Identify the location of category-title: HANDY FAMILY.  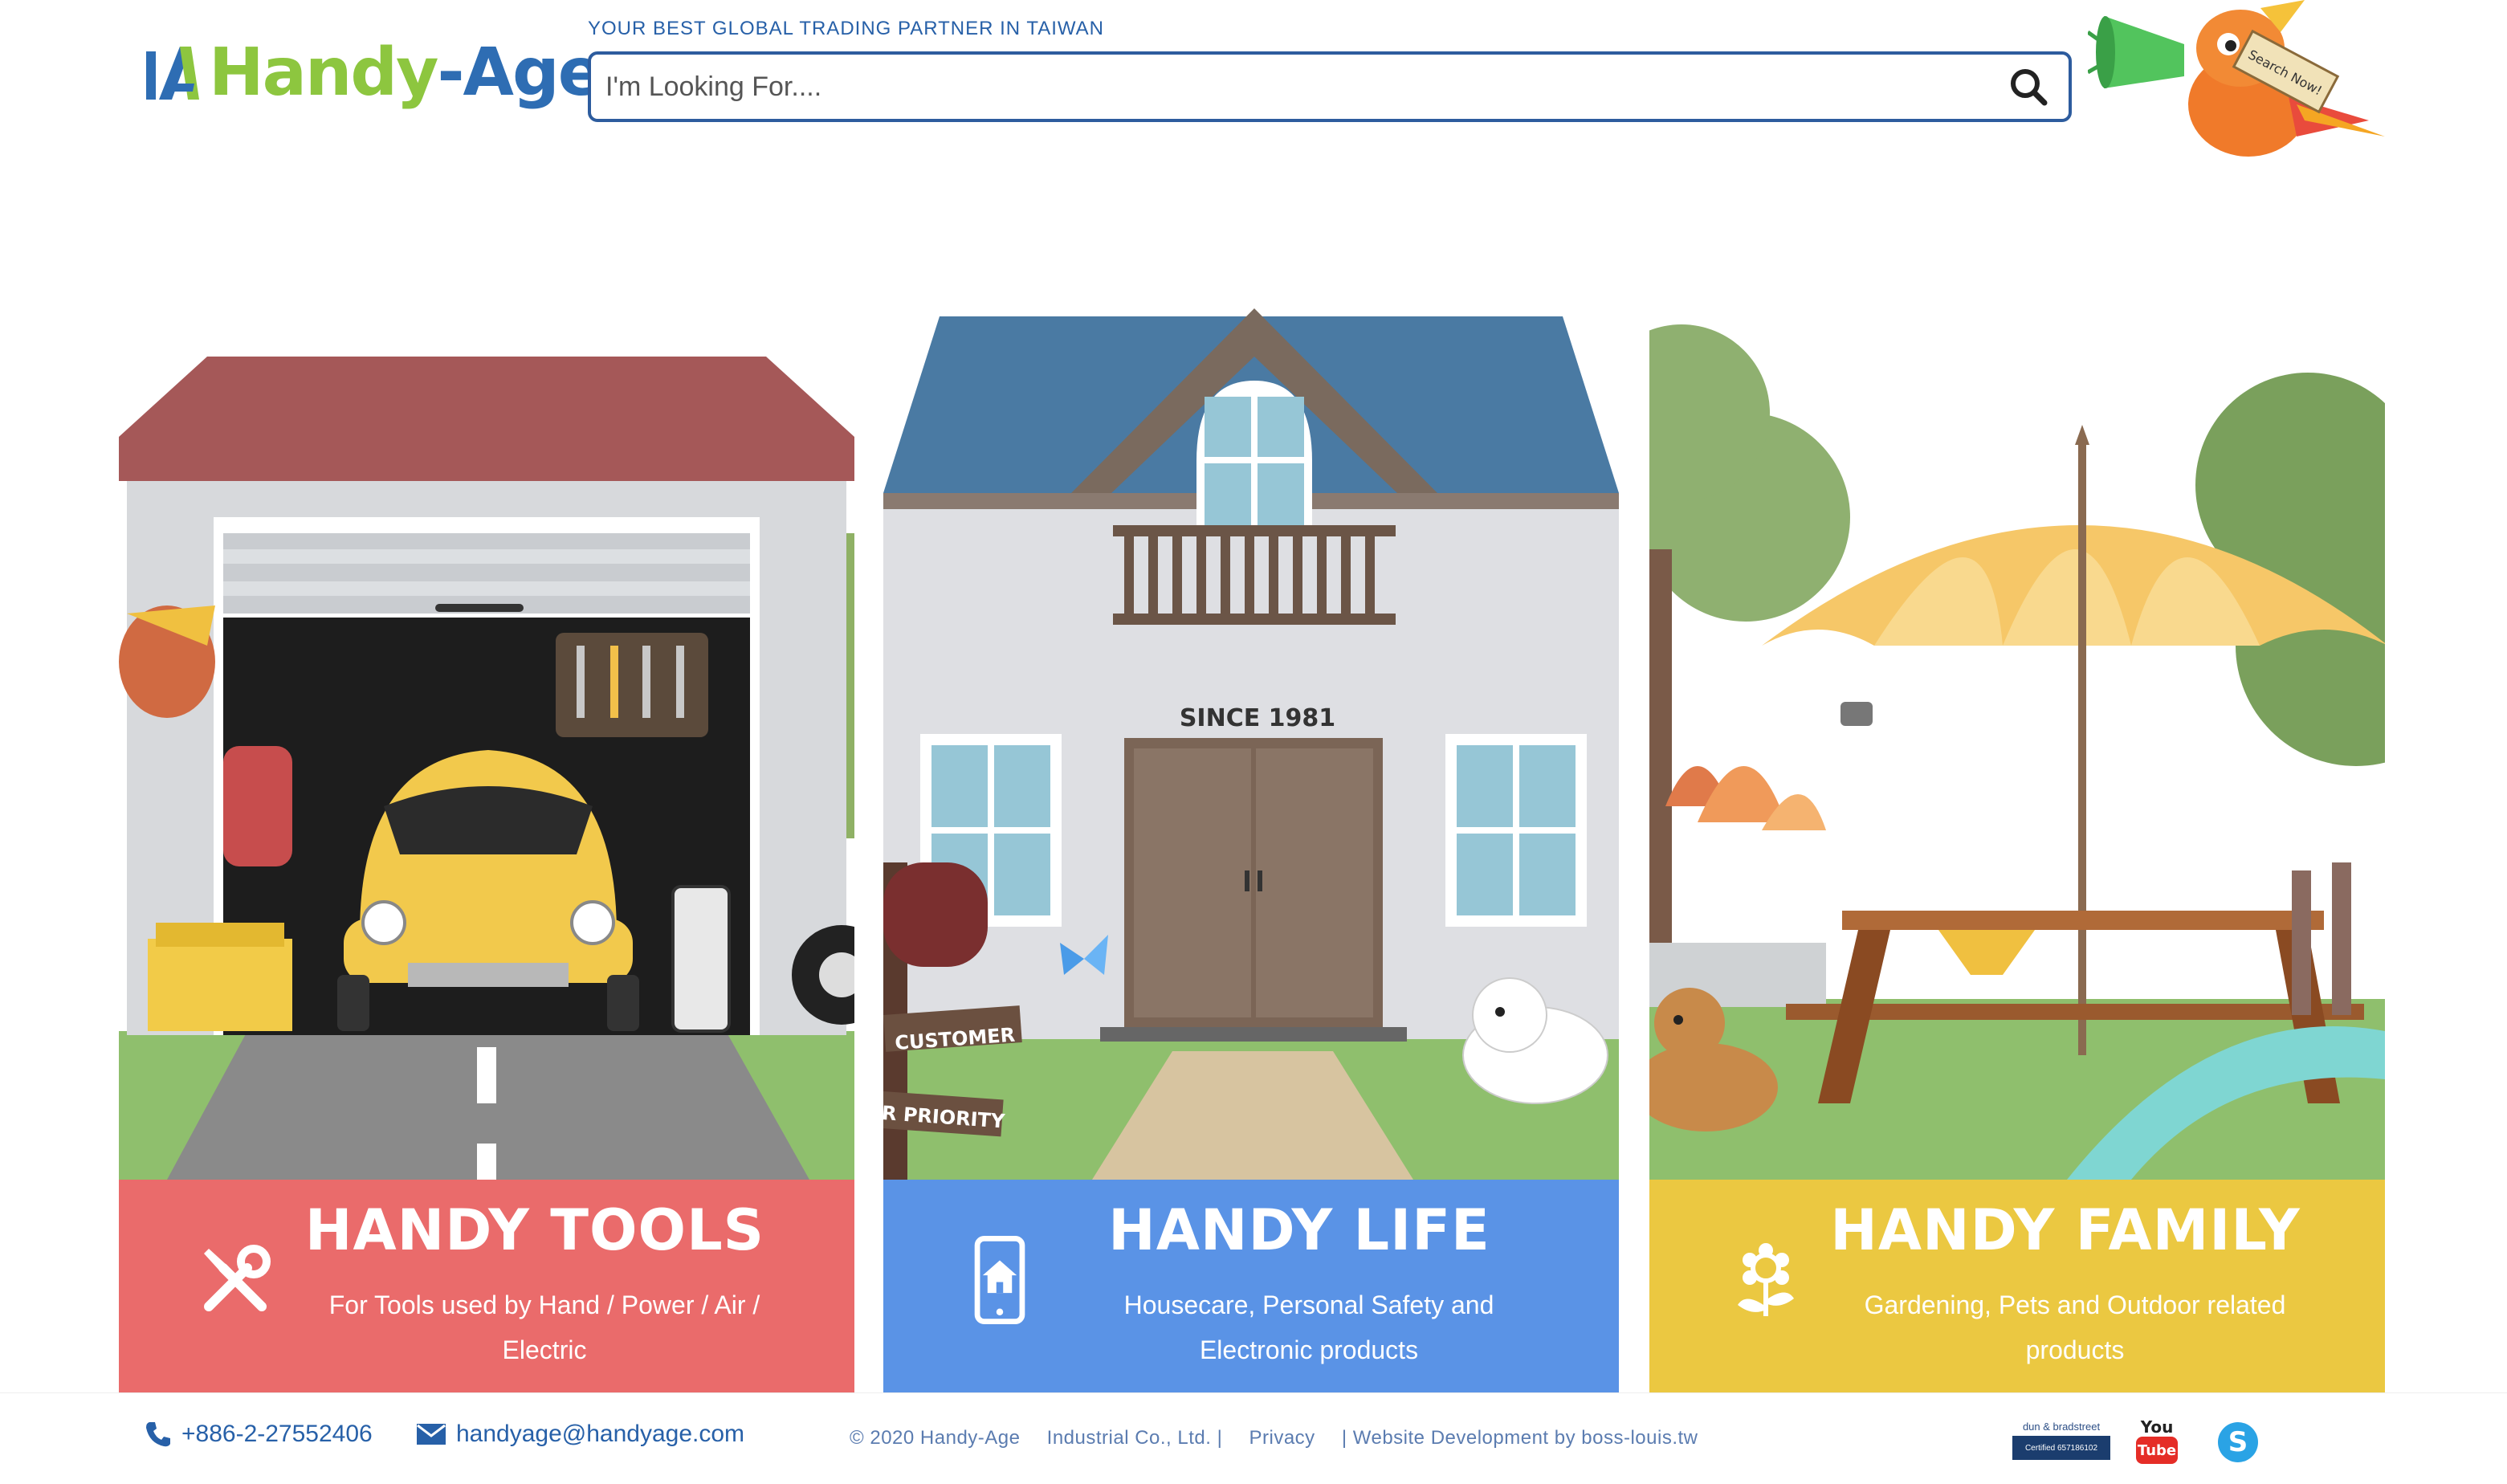
(2066, 1230).